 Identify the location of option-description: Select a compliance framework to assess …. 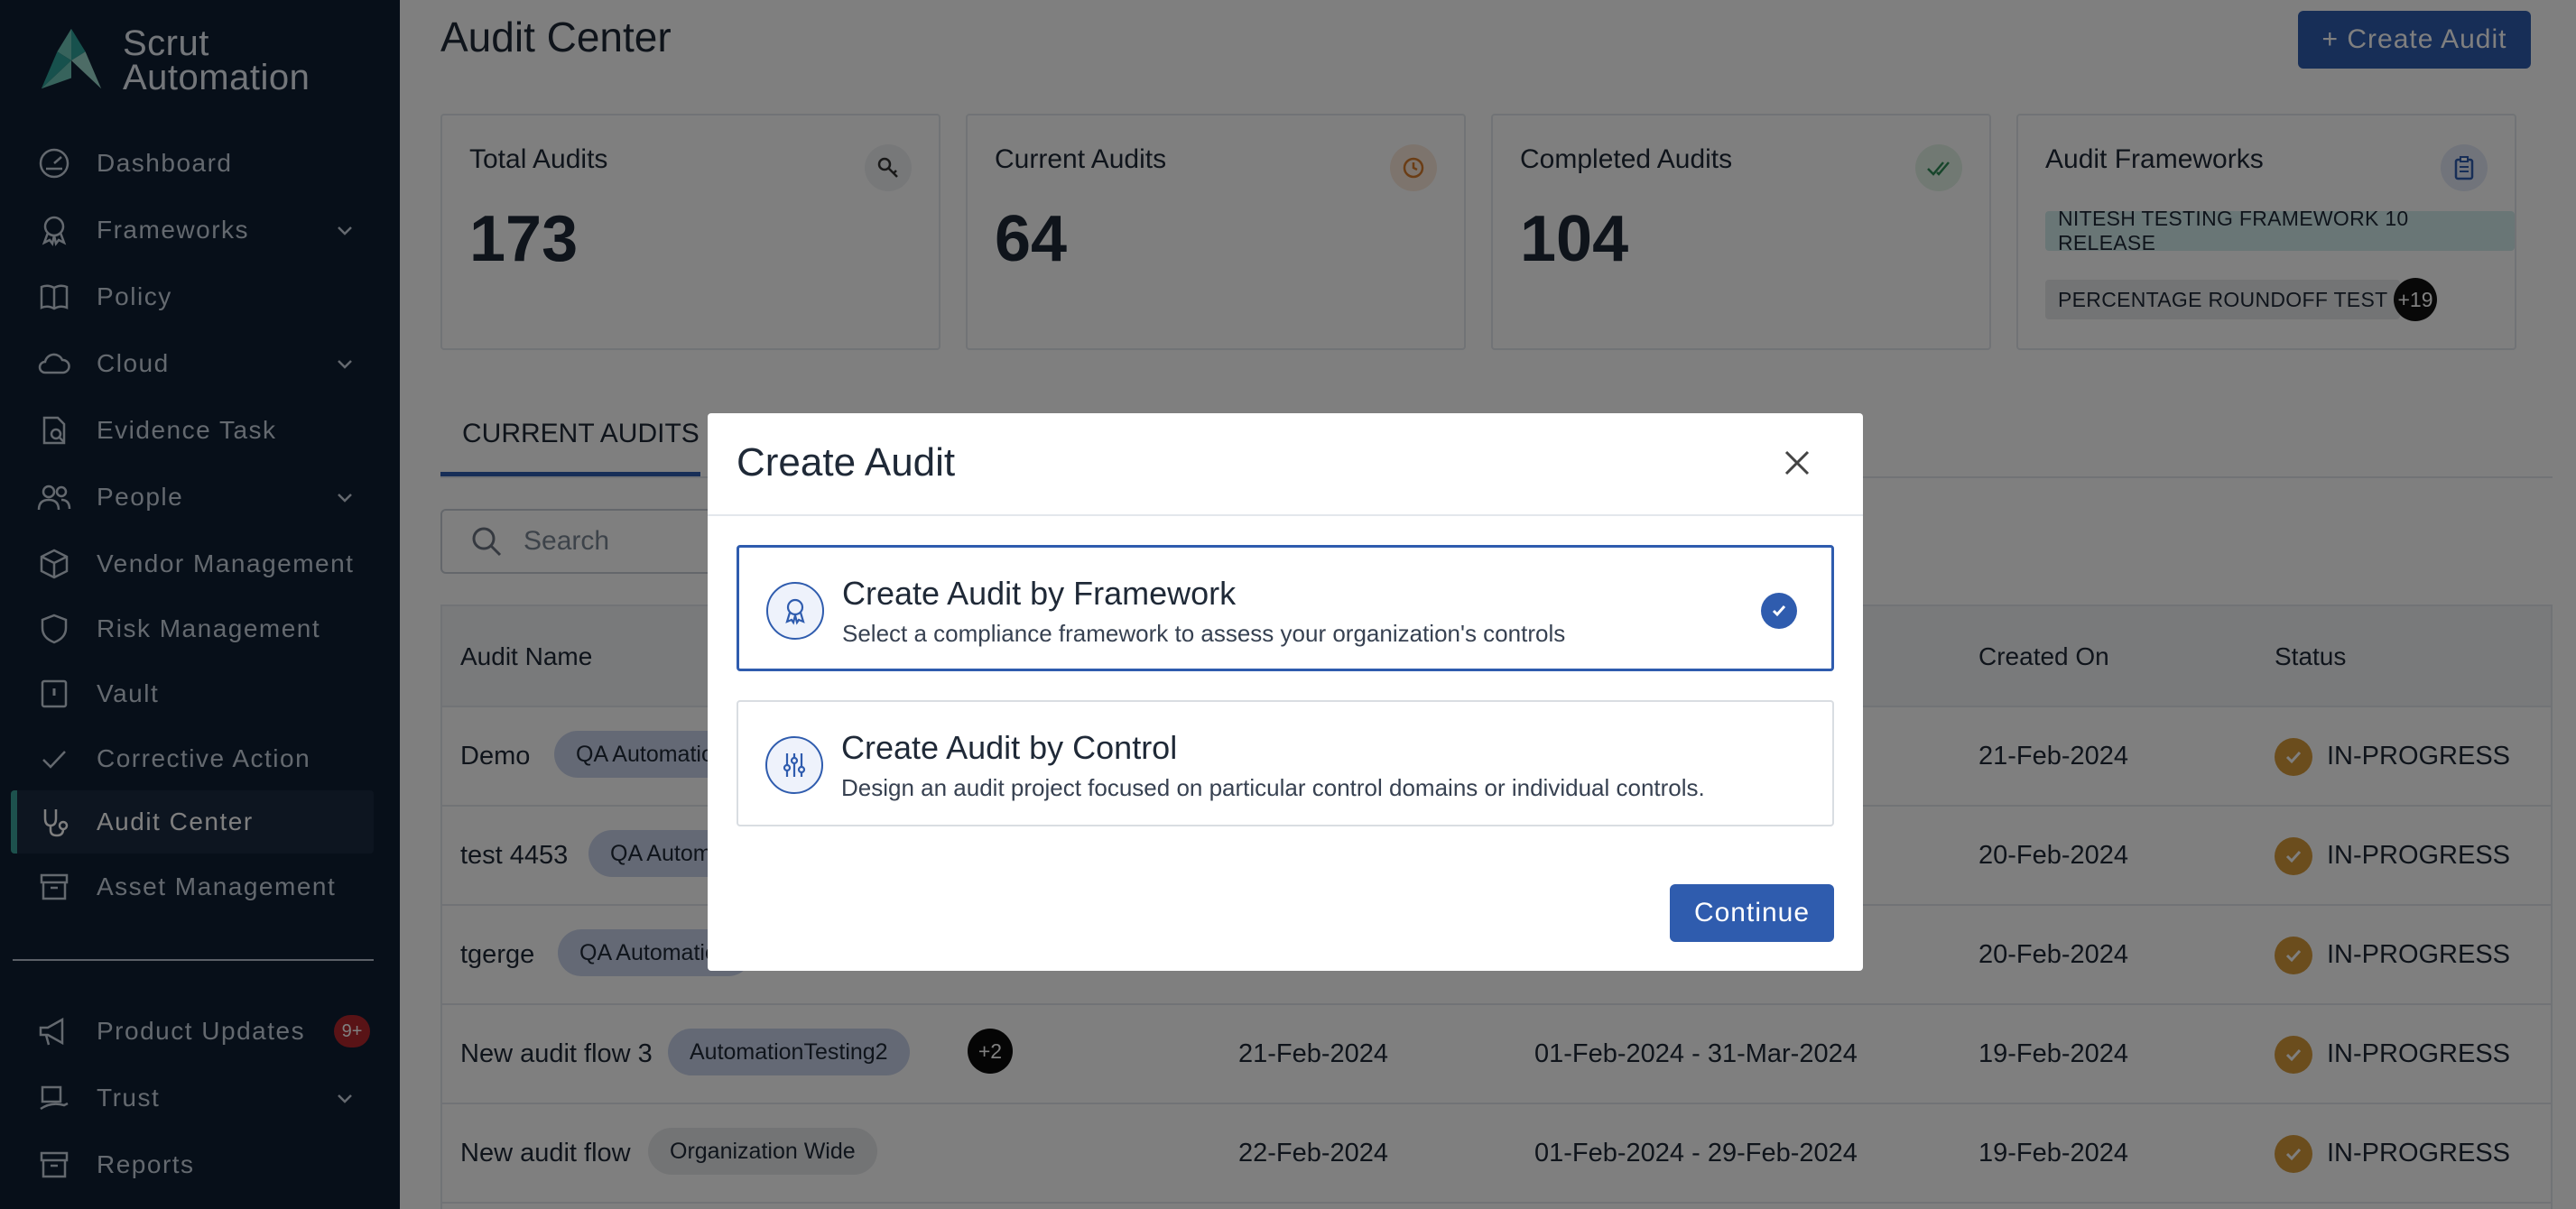
(1204, 633).